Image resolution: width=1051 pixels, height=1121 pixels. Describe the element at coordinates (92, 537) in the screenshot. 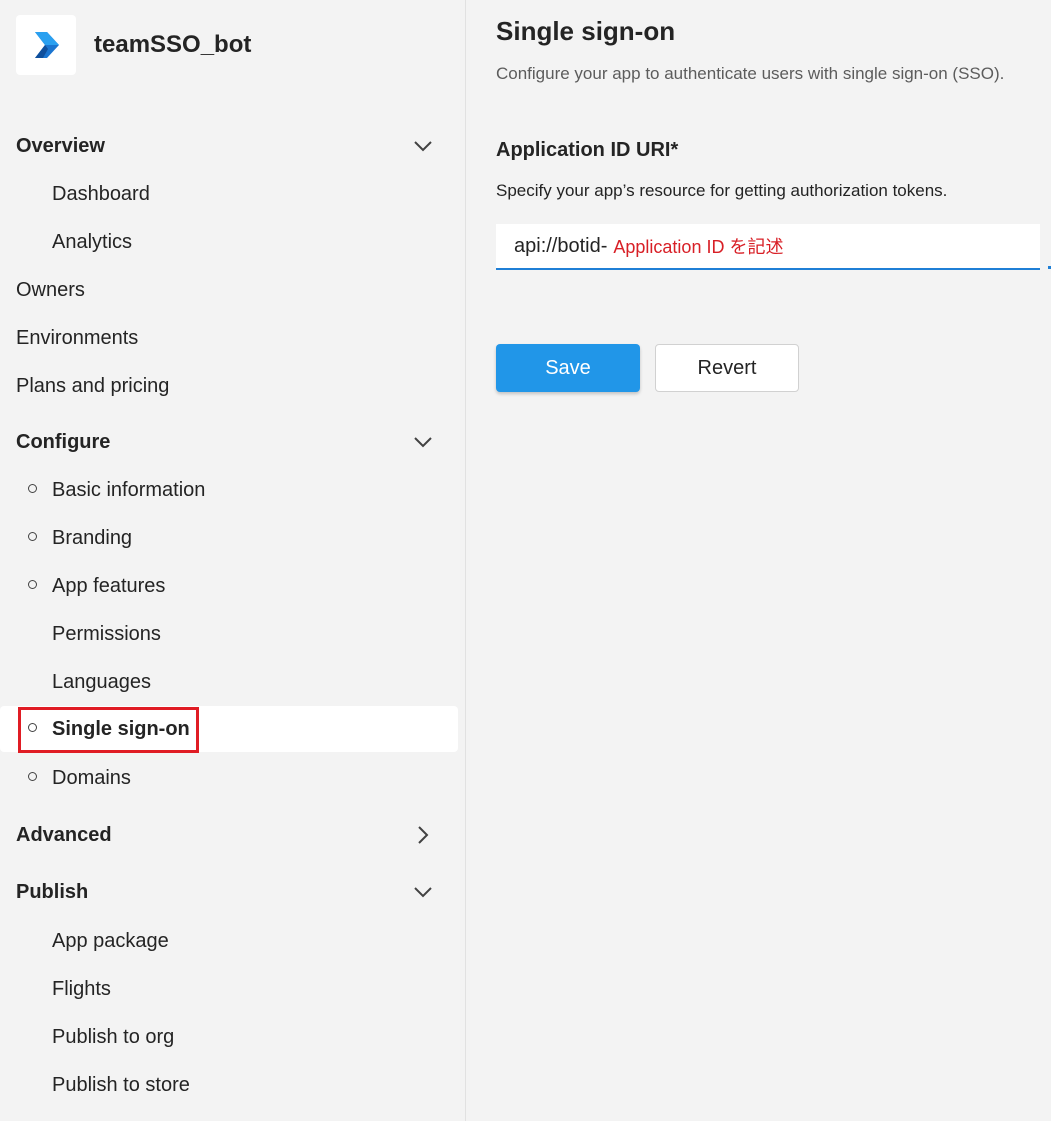

I see `sidebar-item-label: Branding` at that location.